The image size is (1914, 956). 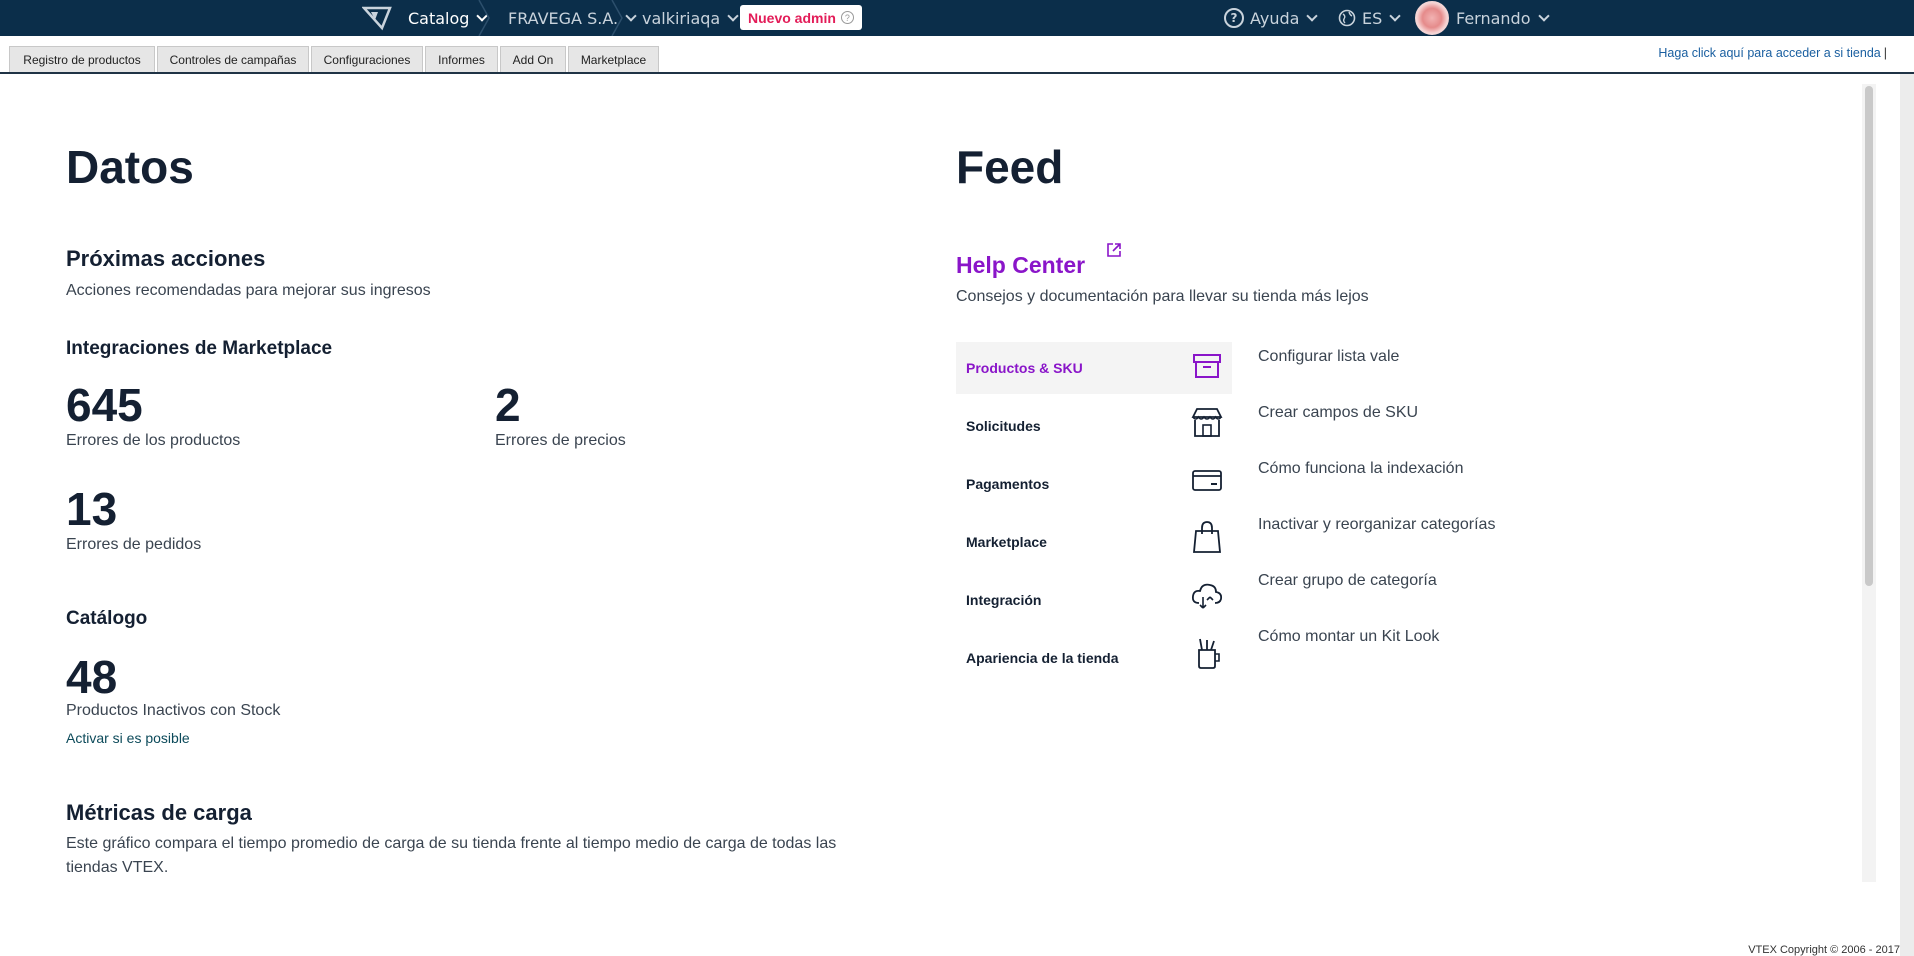 I want to click on tab-controles-campanas: Controles de campañas, so click(x=233, y=59).